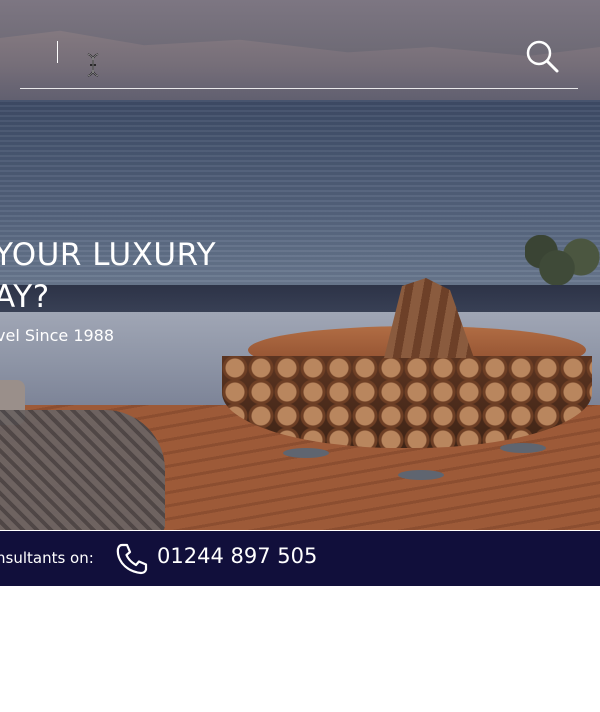  Describe the element at coordinates (299, 59) in the screenshot. I see `search-bar` at that location.